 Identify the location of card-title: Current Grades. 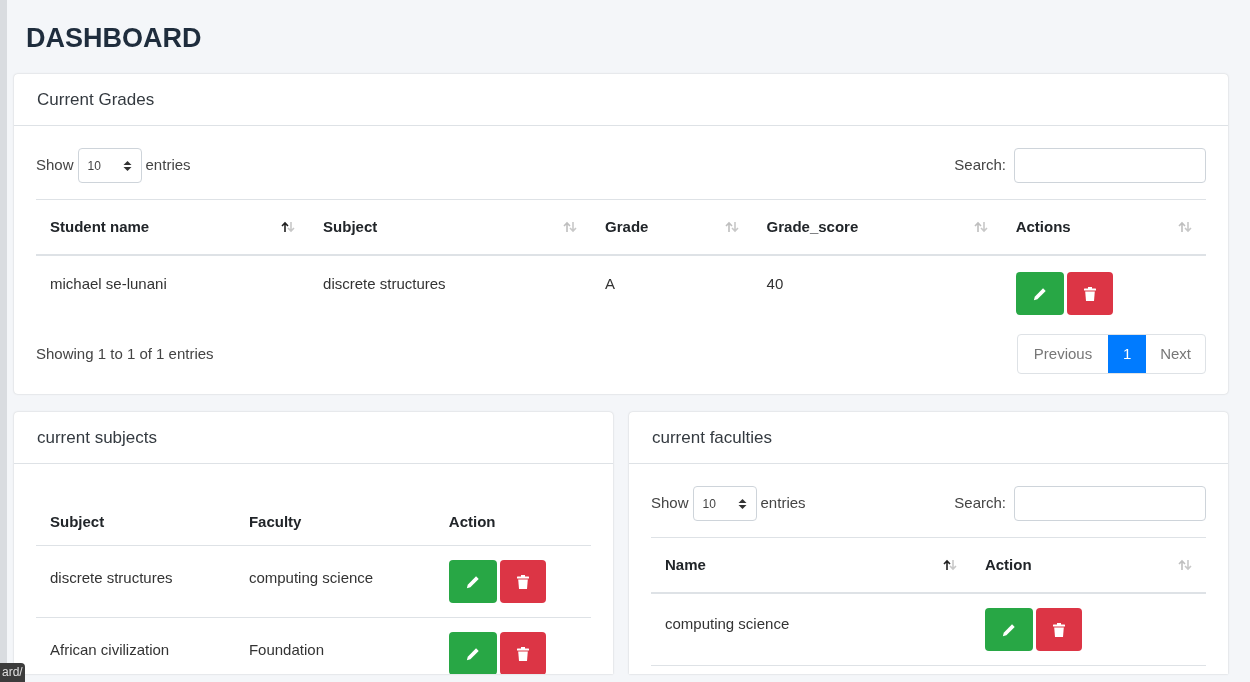
(96, 99).